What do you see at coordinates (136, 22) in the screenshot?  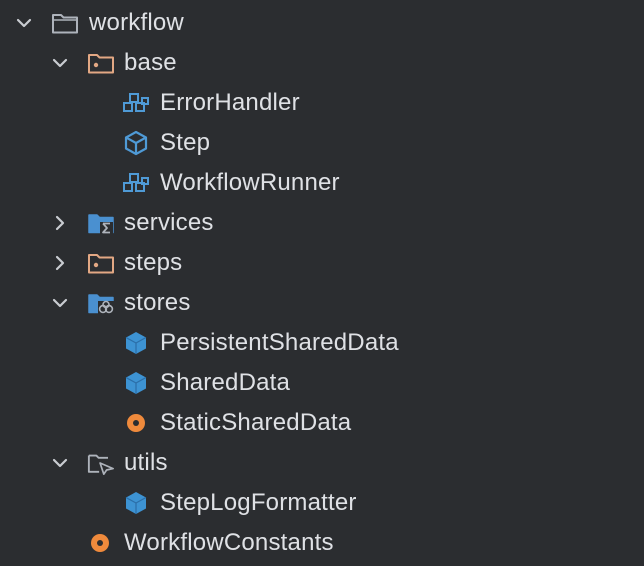 I see `tree-label: workflow` at bounding box center [136, 22].